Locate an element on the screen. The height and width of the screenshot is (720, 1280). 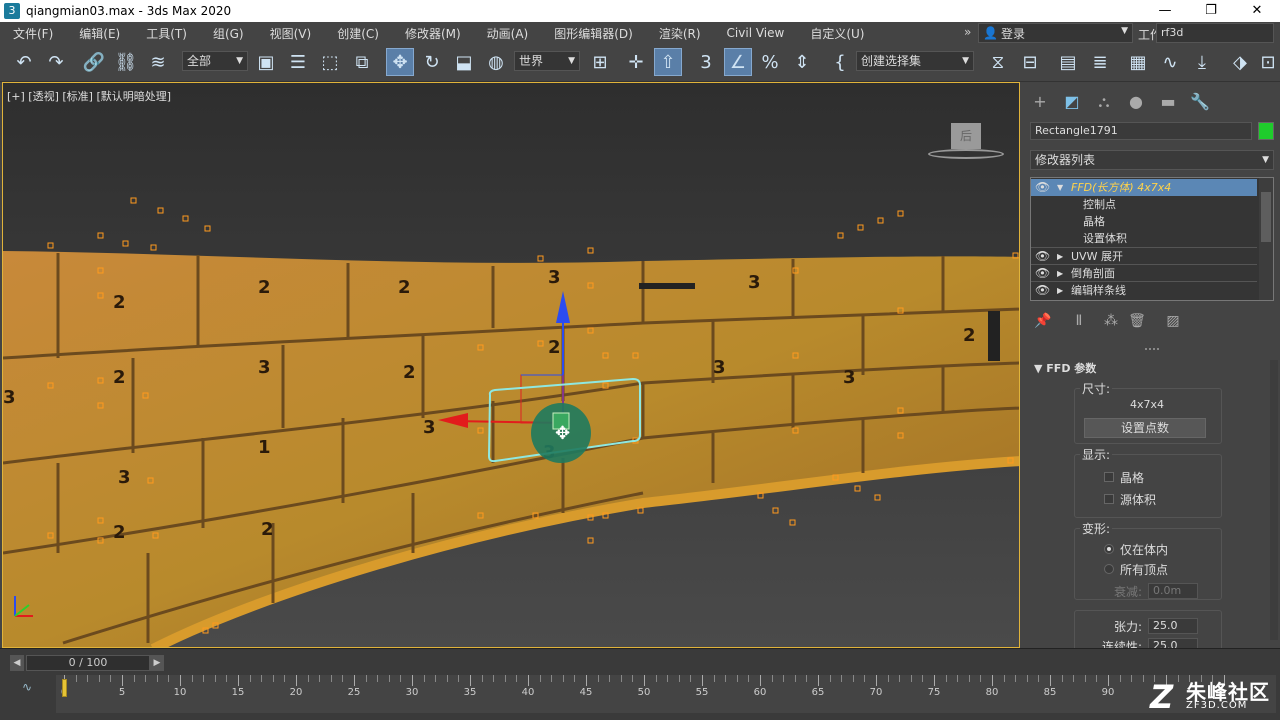
remove-modifier-icon: 🗑 is located at coordinates (1137, 321).